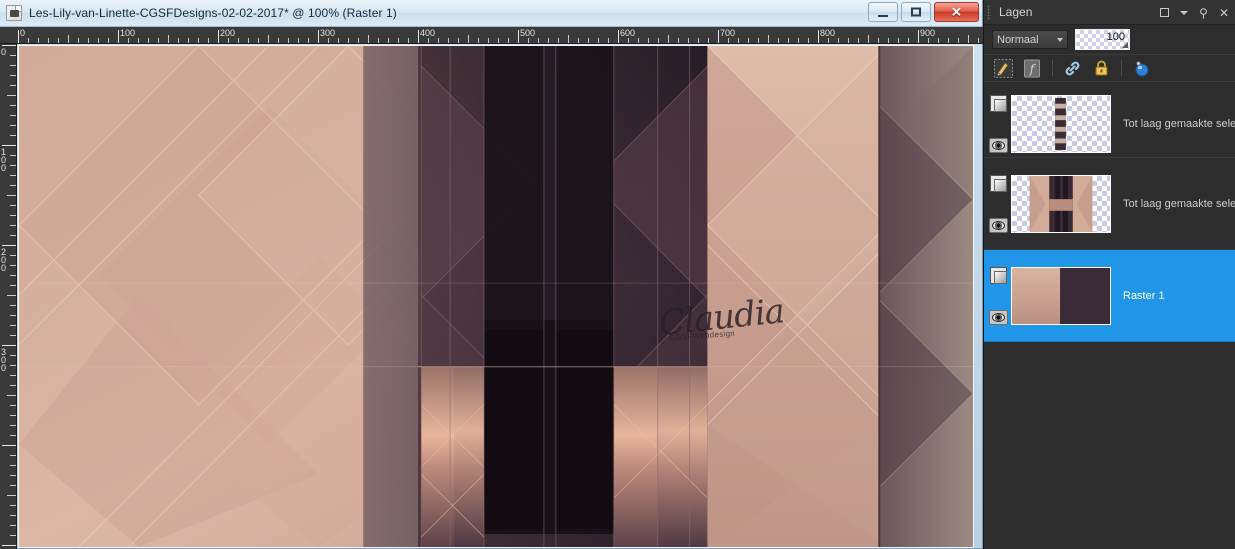 This screenshot has width=1235, height=549. Describe the element at coordinates (491, 35) in the screenshot. I see `horizontal-ruler: 0 100 200 300 400 500 600 700 800 900` at that location.